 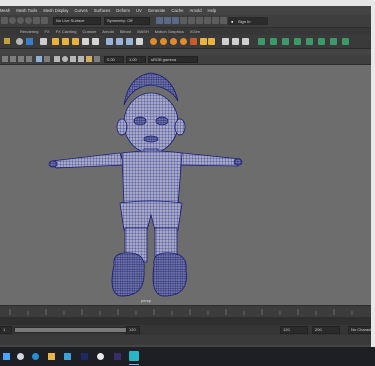 I want to click on lights-icon, so click(x=89, y=59).